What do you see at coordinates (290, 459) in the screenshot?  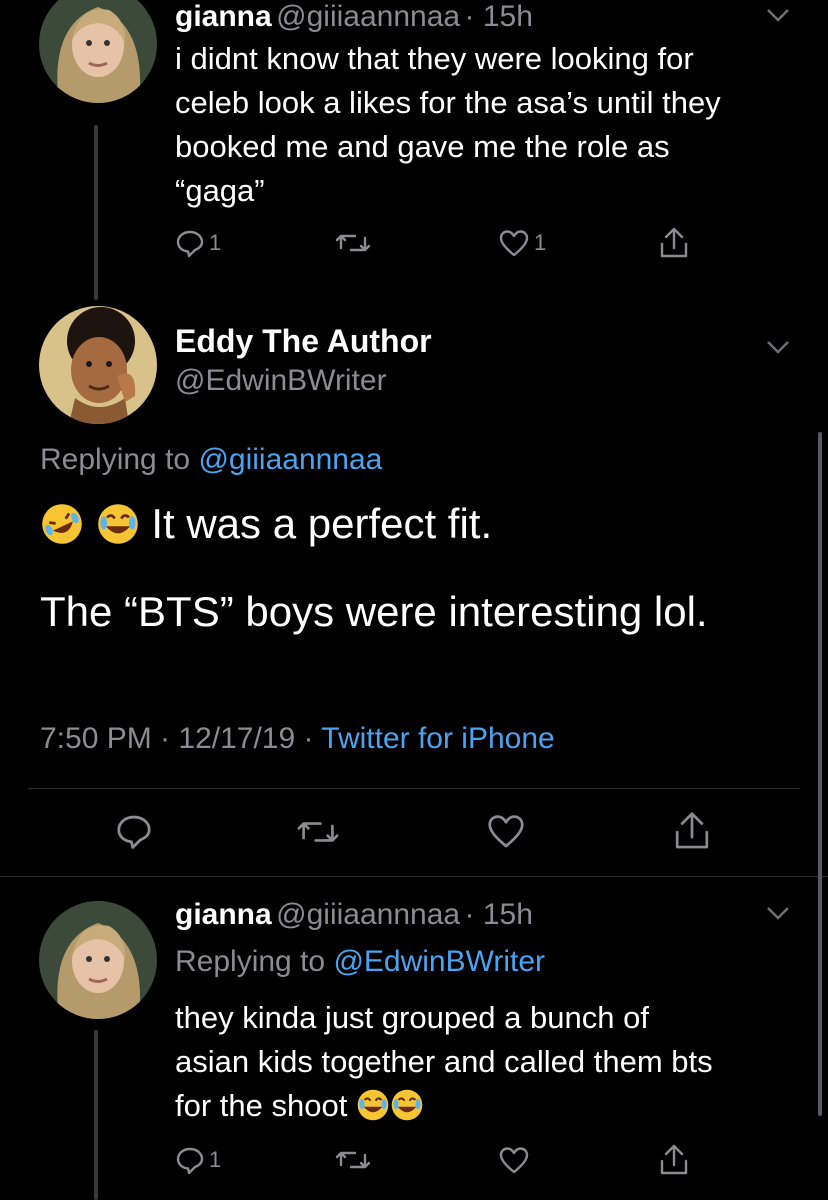 I see `mention-link: @giiiaannnaa` at bounding box center [290, 459].